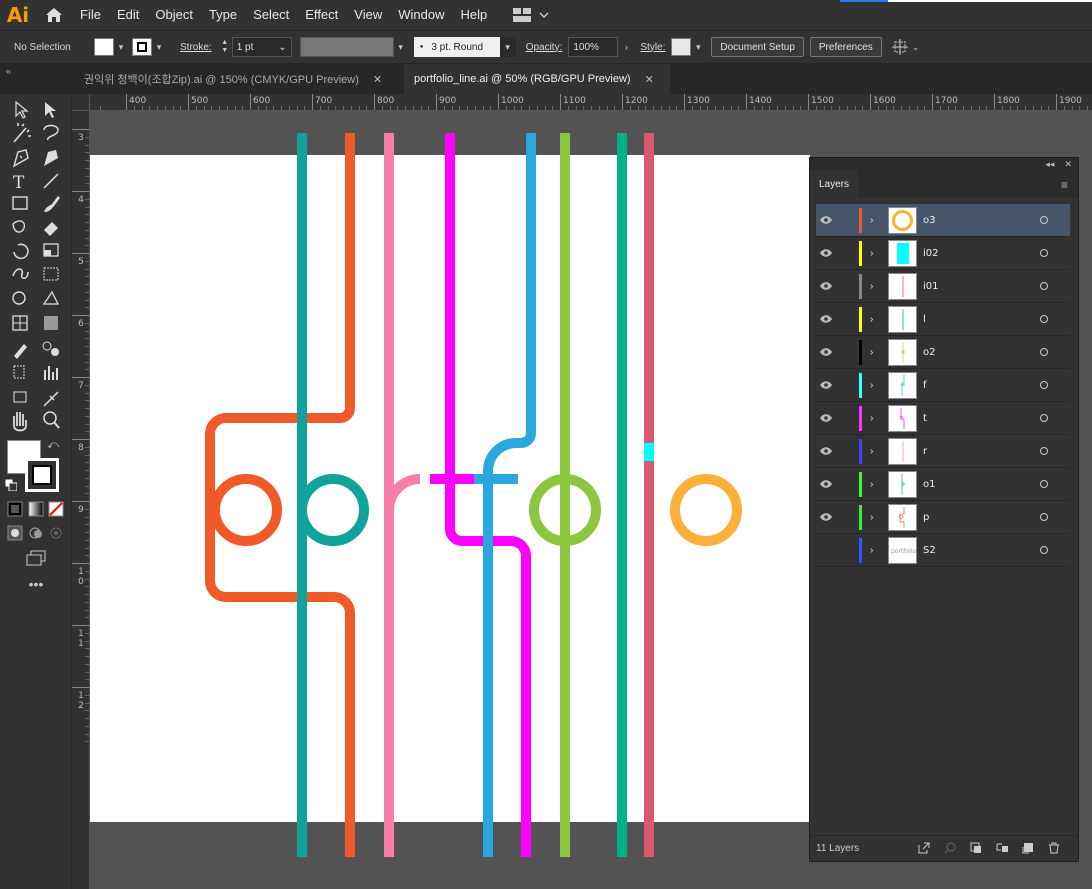  Describe the element at coordinates (90, 15) in the screenshot. I see `menu-file: File` at that location.